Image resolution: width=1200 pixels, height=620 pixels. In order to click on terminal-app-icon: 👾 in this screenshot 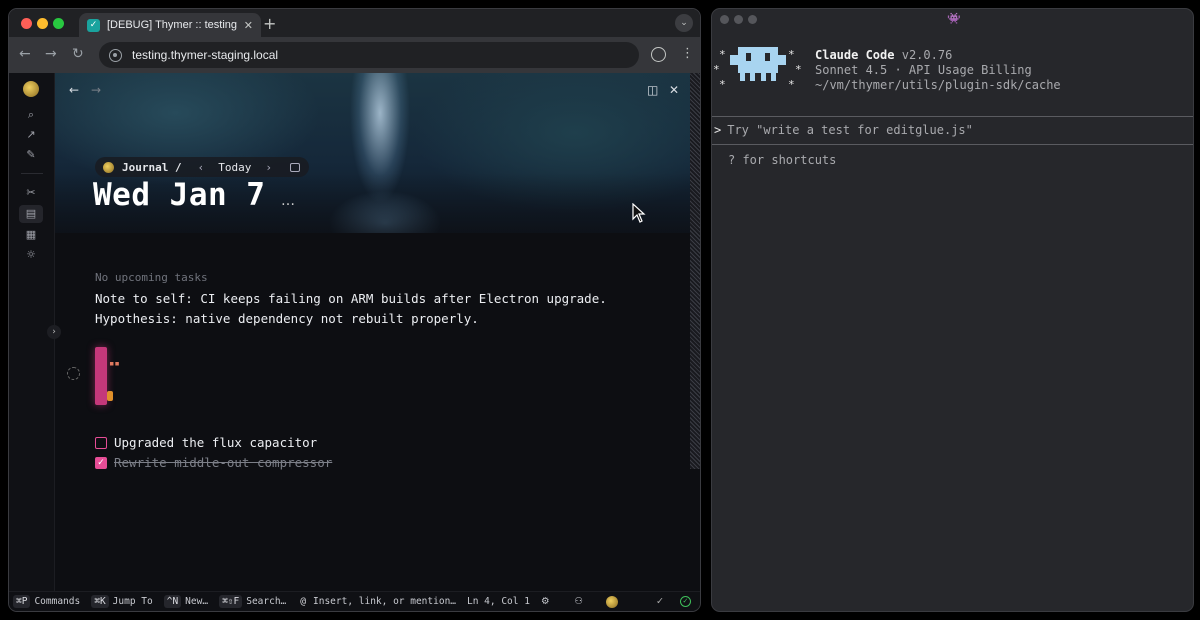, I will do `click(954, 18)`.